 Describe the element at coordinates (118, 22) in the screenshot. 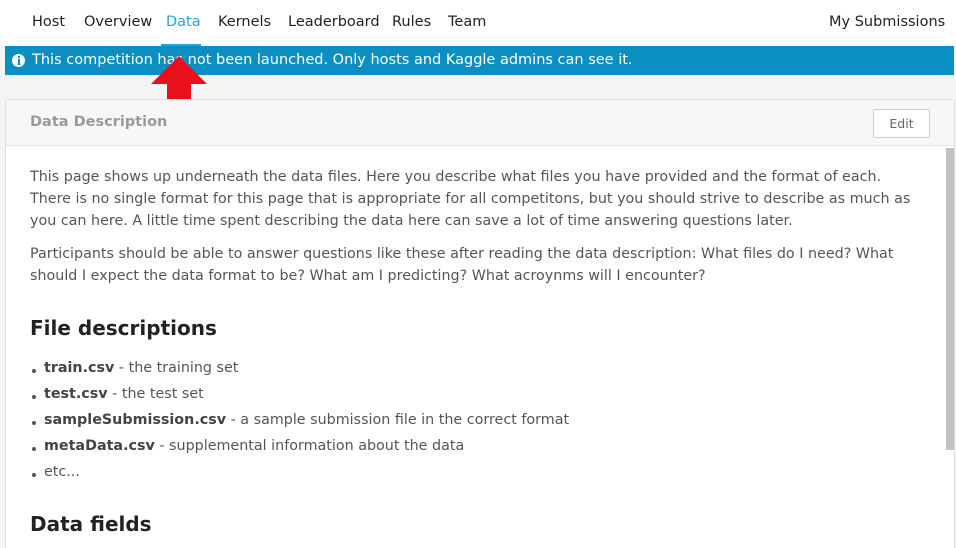

I see `nav-overview: Overview` at that location.